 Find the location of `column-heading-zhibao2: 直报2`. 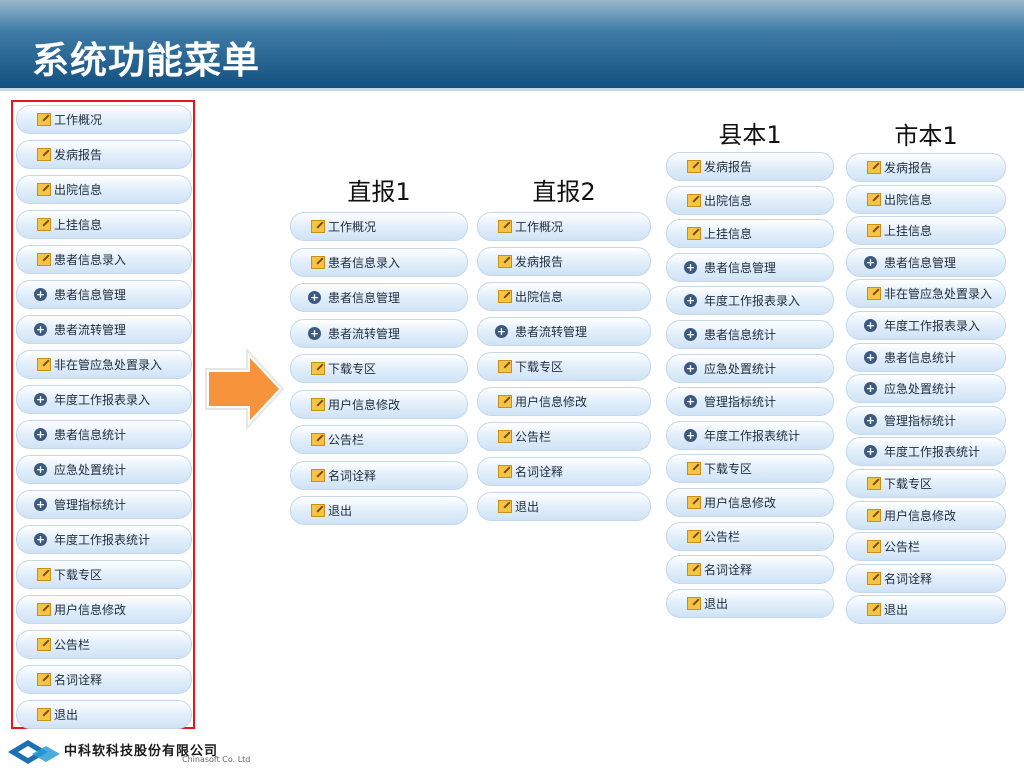

column-heading-zhibao2: 直报2 is located at coordinates (564, 192).